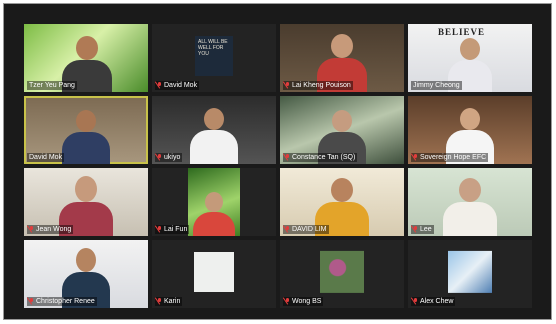 The width and height of the screenshot is (556, 324). What do you see at coordinates (213, 48) in the screenshot?
I see `book-cover-text: ALL WILL BE WELL FOR YOU` at bounding box center [213, 48].